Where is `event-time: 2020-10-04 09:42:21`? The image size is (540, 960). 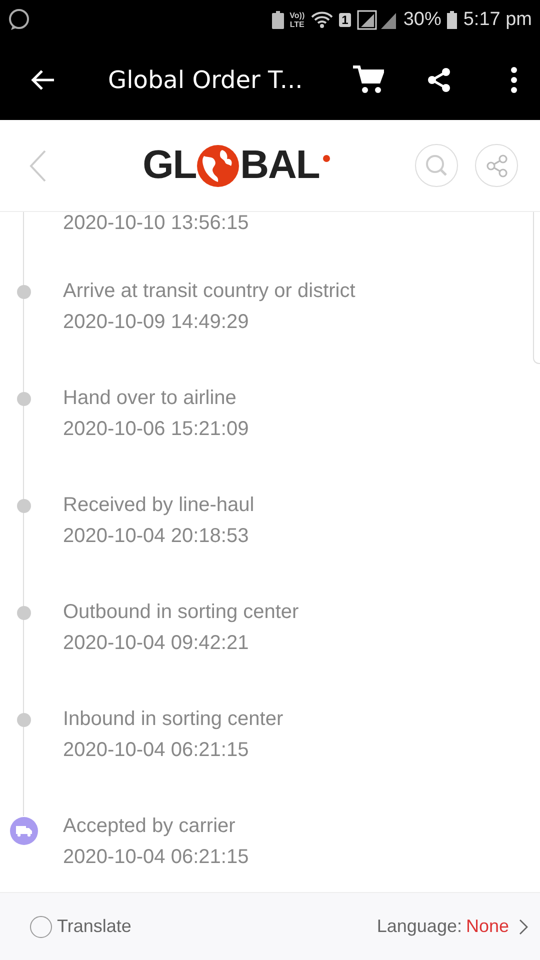 event-time: 2020-10-04 09:42:21 is located at coordinates (156, 643).